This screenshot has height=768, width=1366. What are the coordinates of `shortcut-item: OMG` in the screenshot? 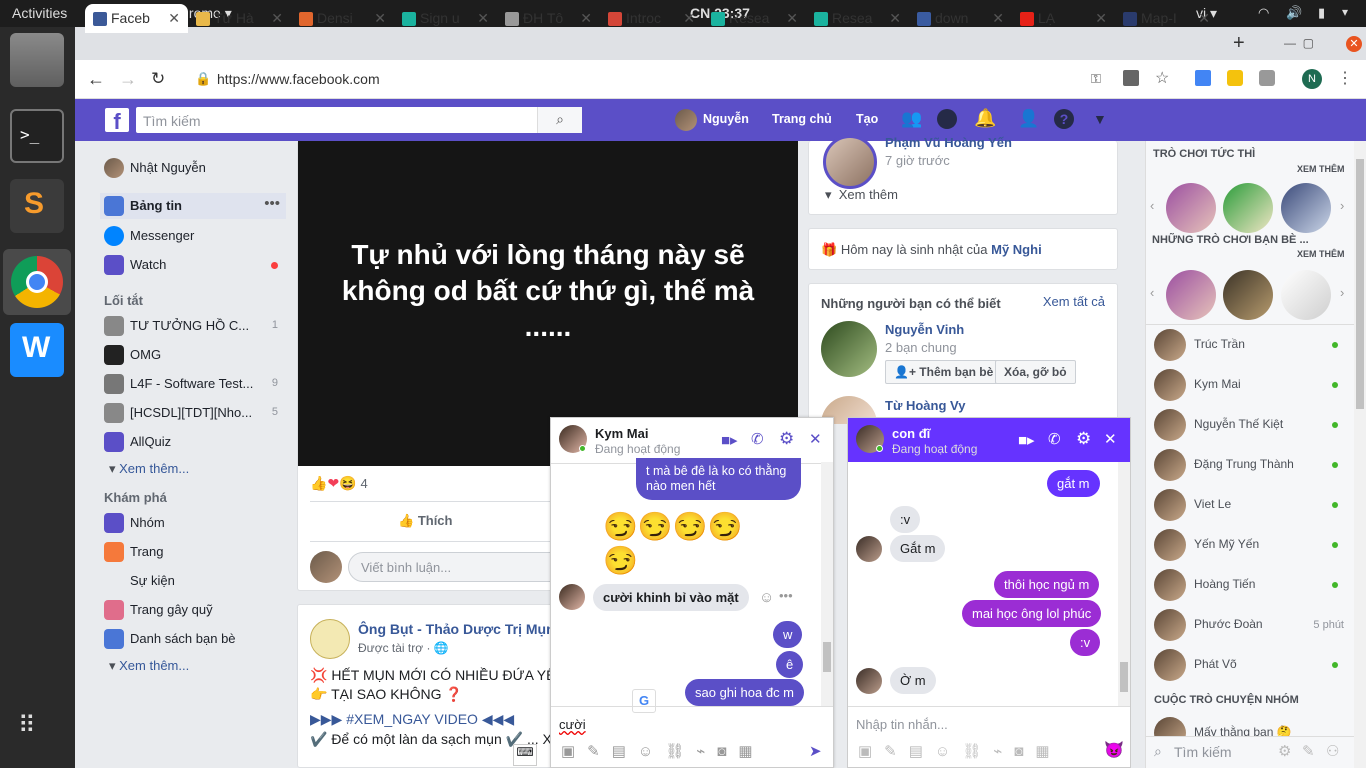 It's located at (195, 355).